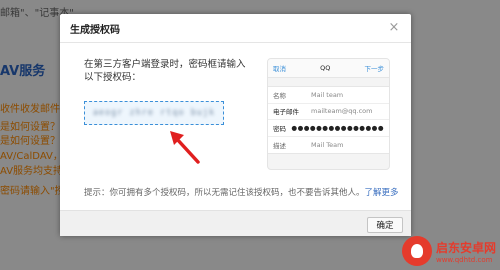  What do you see at coordinates (382, 193) in the screenshot?
I see `learn-more-link: 了解更多` at bounding box center [382, 193].